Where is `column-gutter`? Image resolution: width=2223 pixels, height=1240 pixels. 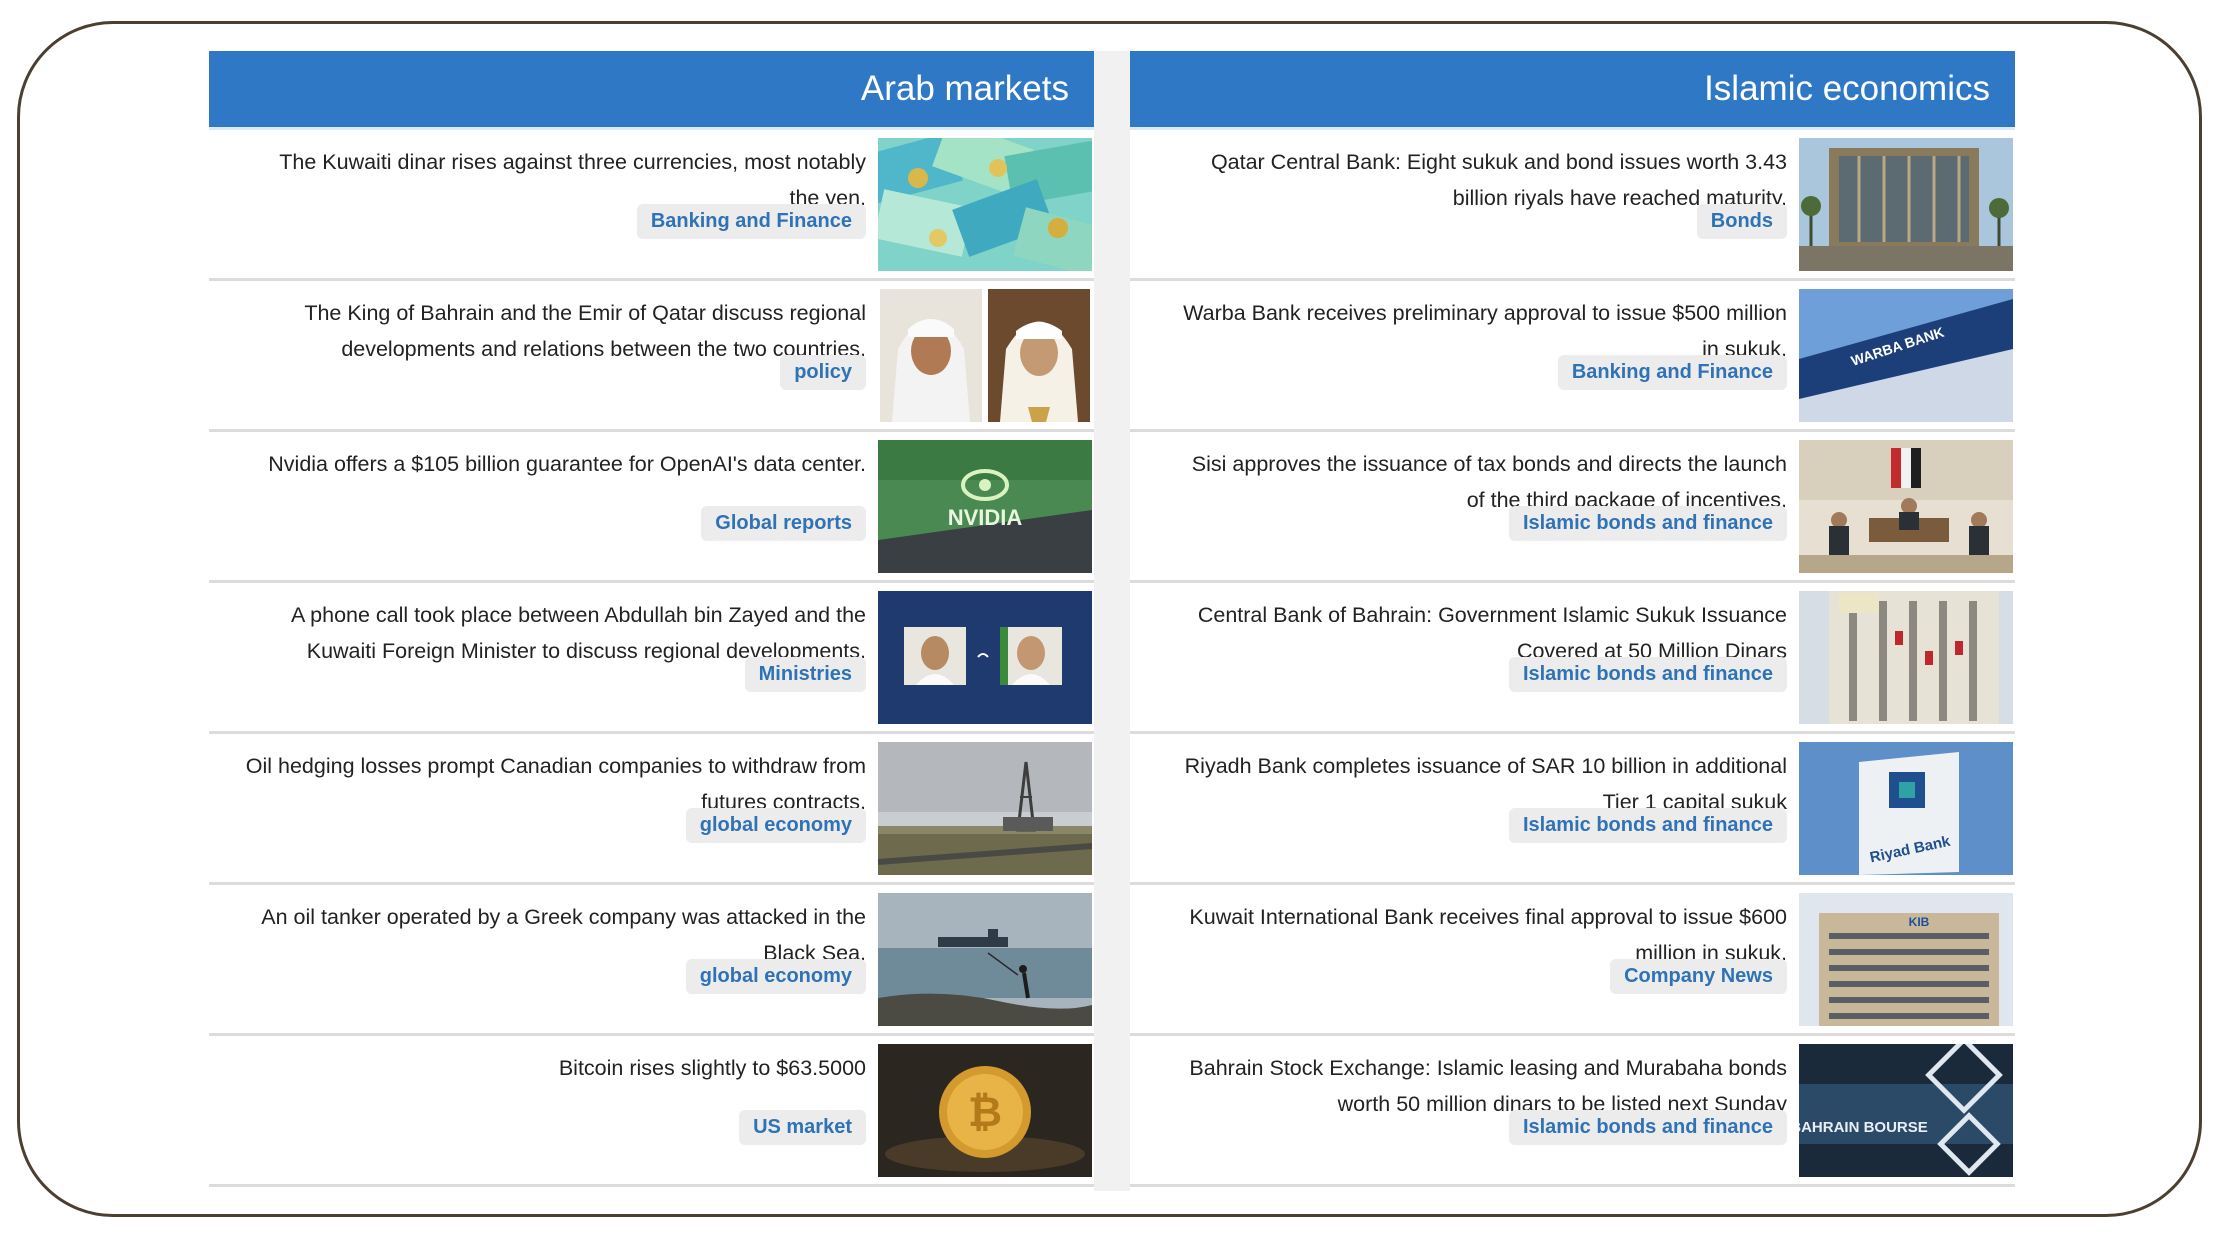 column-gutter is located at coordinates (1112, 621).